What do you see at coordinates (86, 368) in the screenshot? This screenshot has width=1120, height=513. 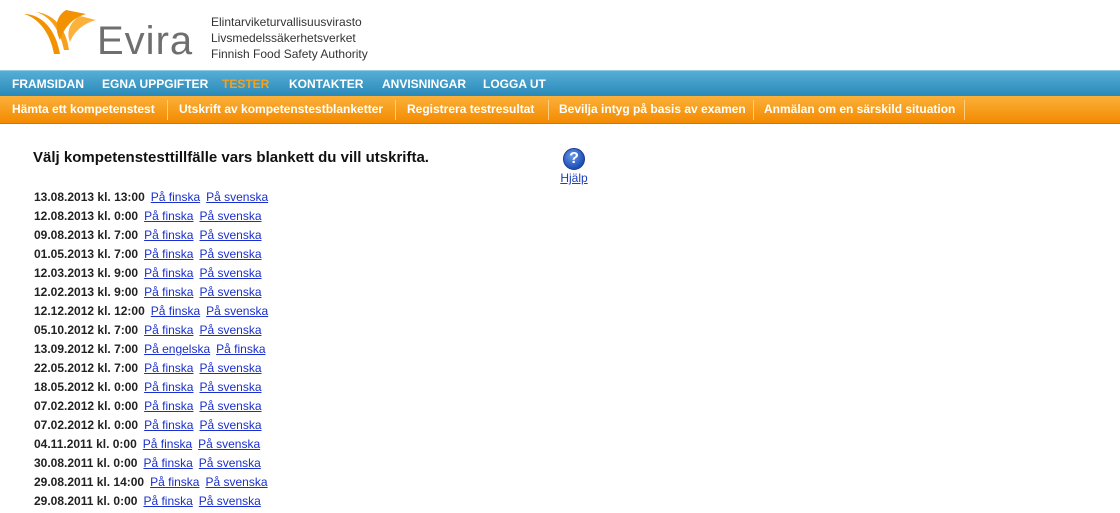 I see `session-date: 22.05.2012 kl. 7:00` at bounding box center [86, 368].